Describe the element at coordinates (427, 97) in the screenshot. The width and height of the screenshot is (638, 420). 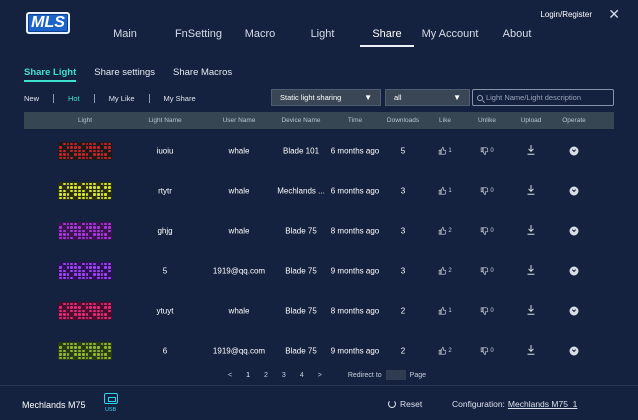
I see `device-filter-select: all ▼` at that location.